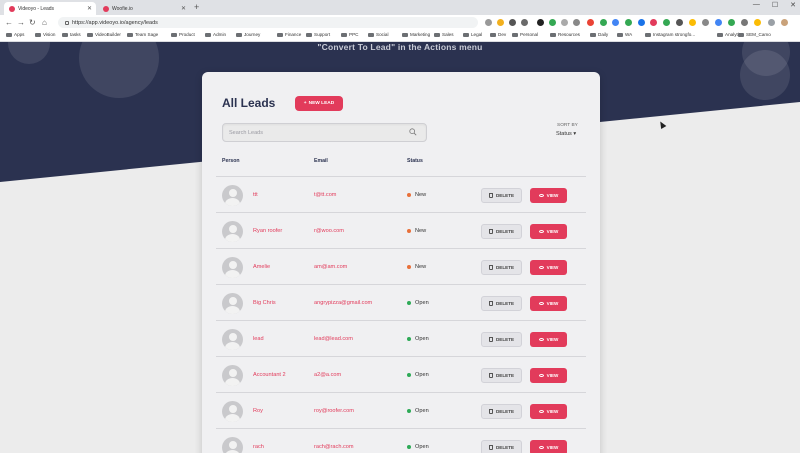  What do you see at coordinates (106, 8) in the screenshot?
I see `favicon-icon` at bounding box center [106, 8].